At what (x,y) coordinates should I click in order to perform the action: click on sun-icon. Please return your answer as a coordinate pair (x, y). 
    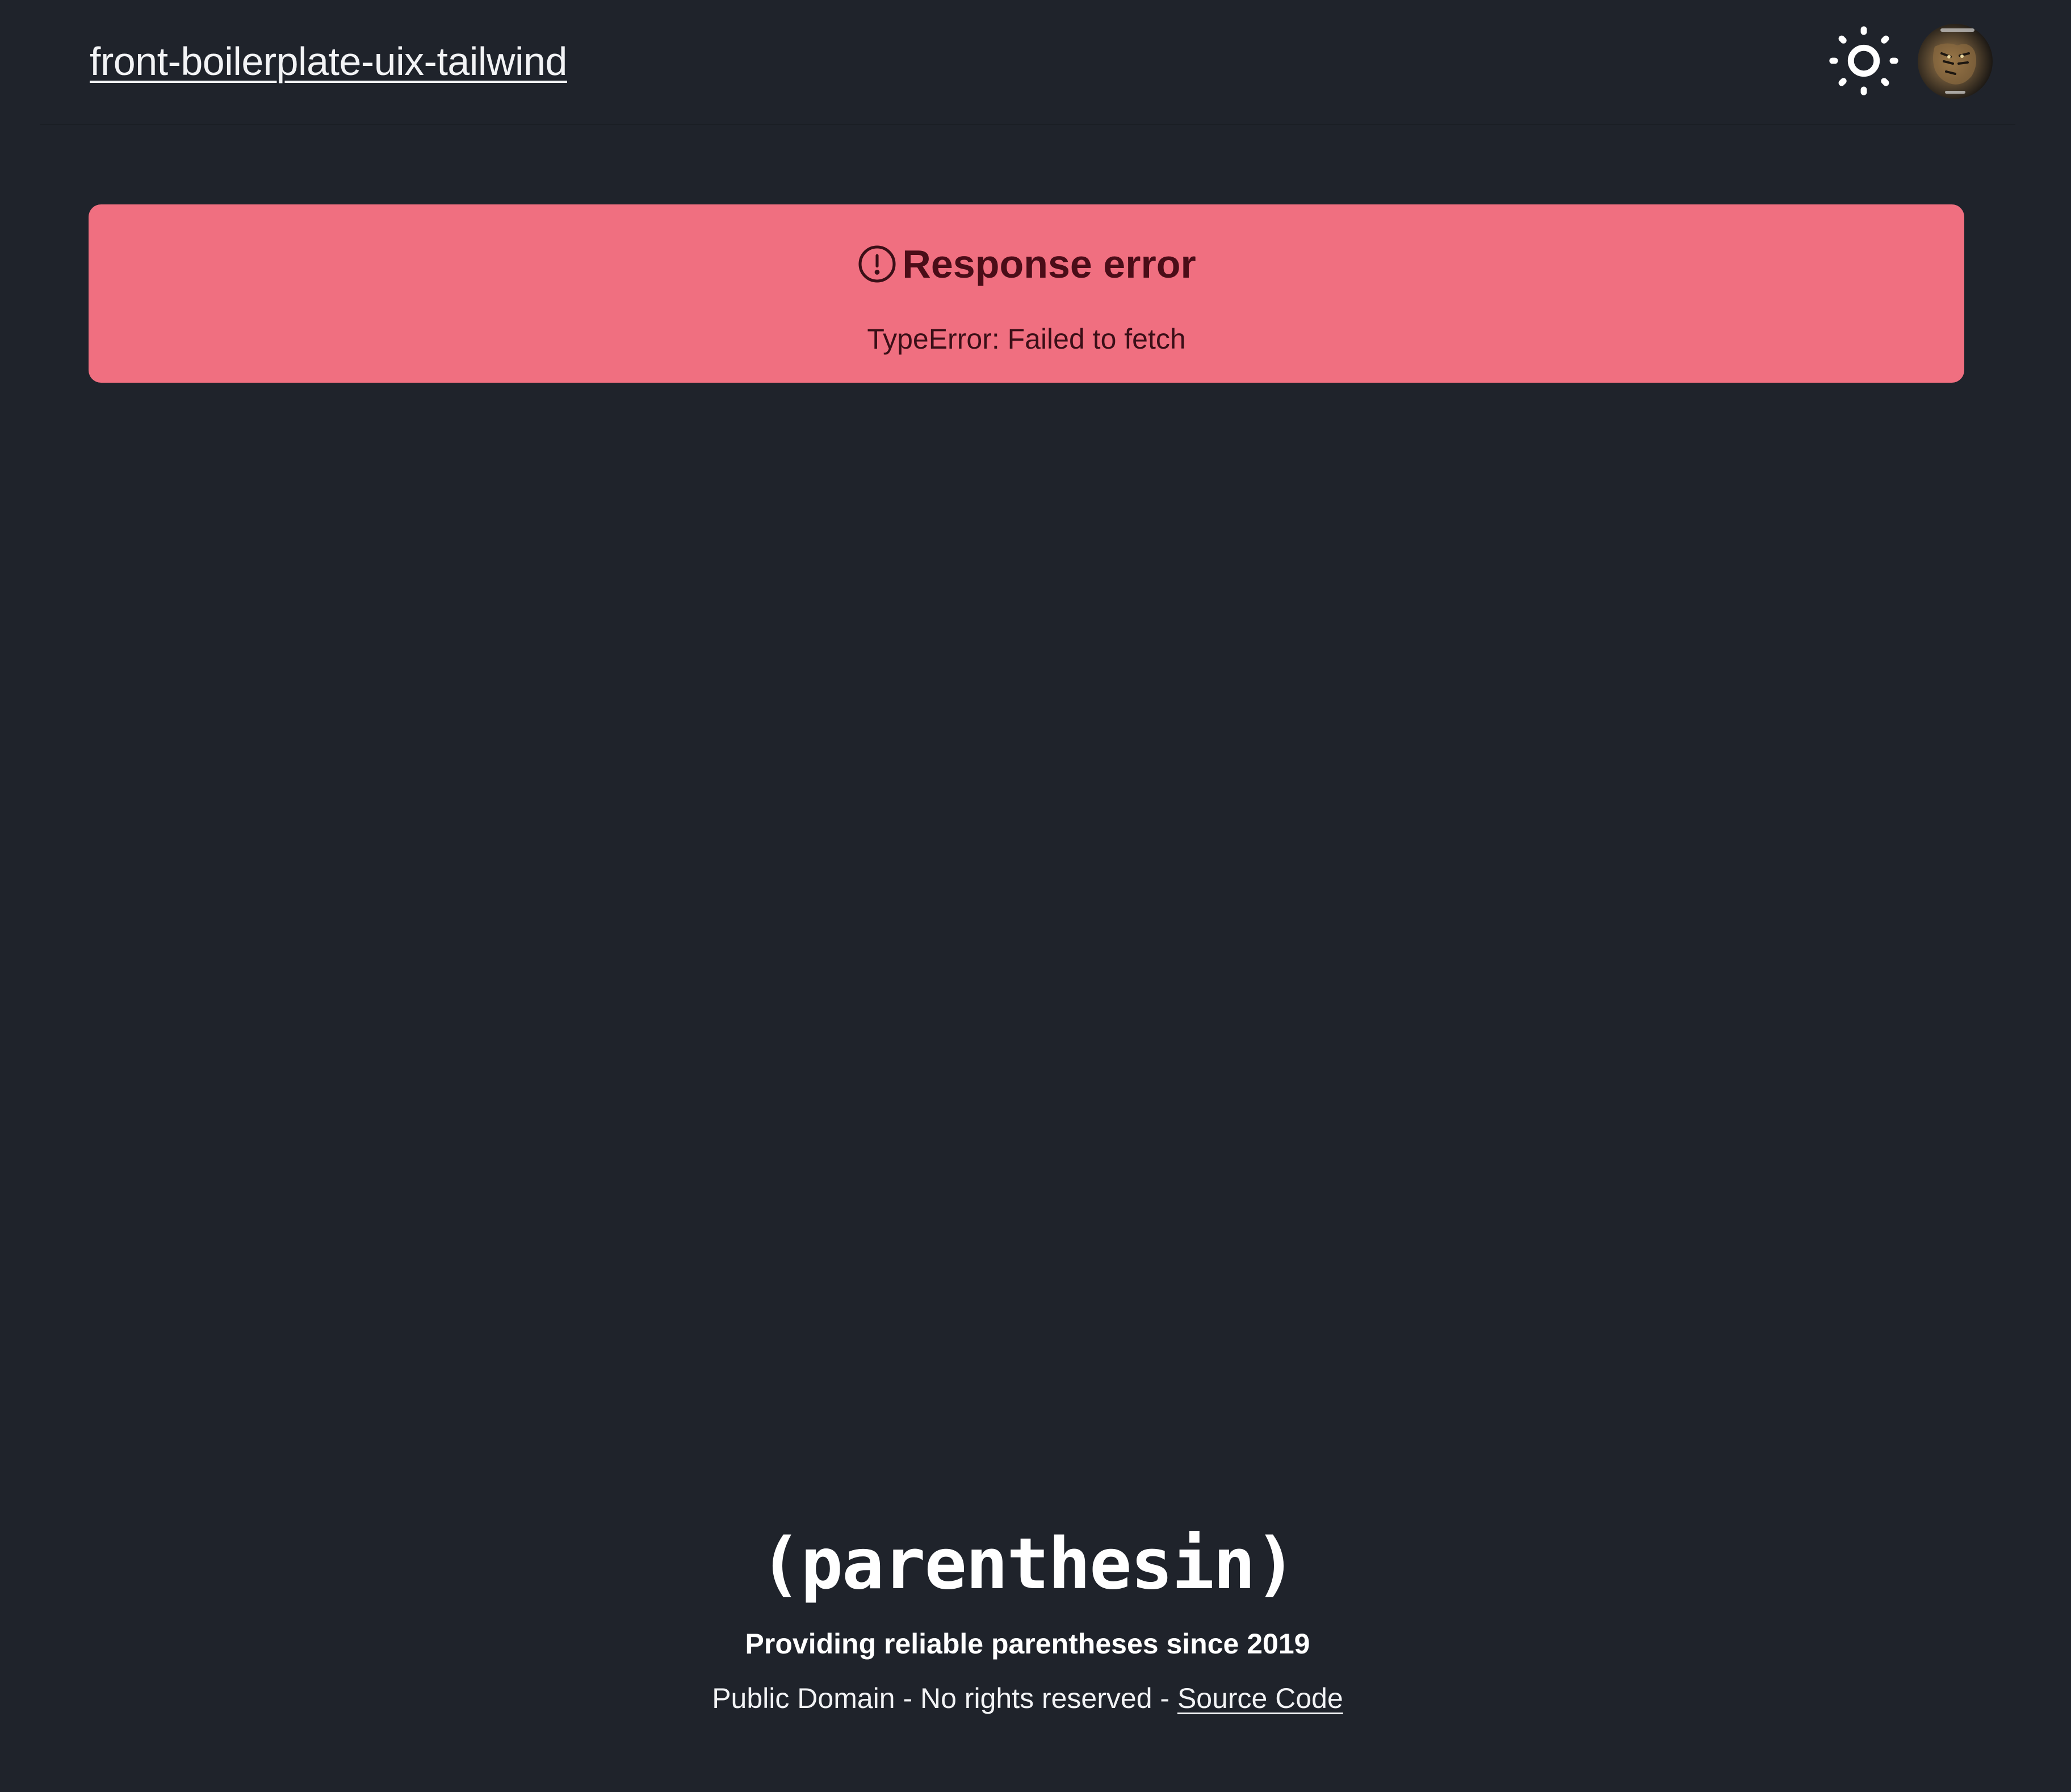
    Looking at the image, I should click on (1864, 60).